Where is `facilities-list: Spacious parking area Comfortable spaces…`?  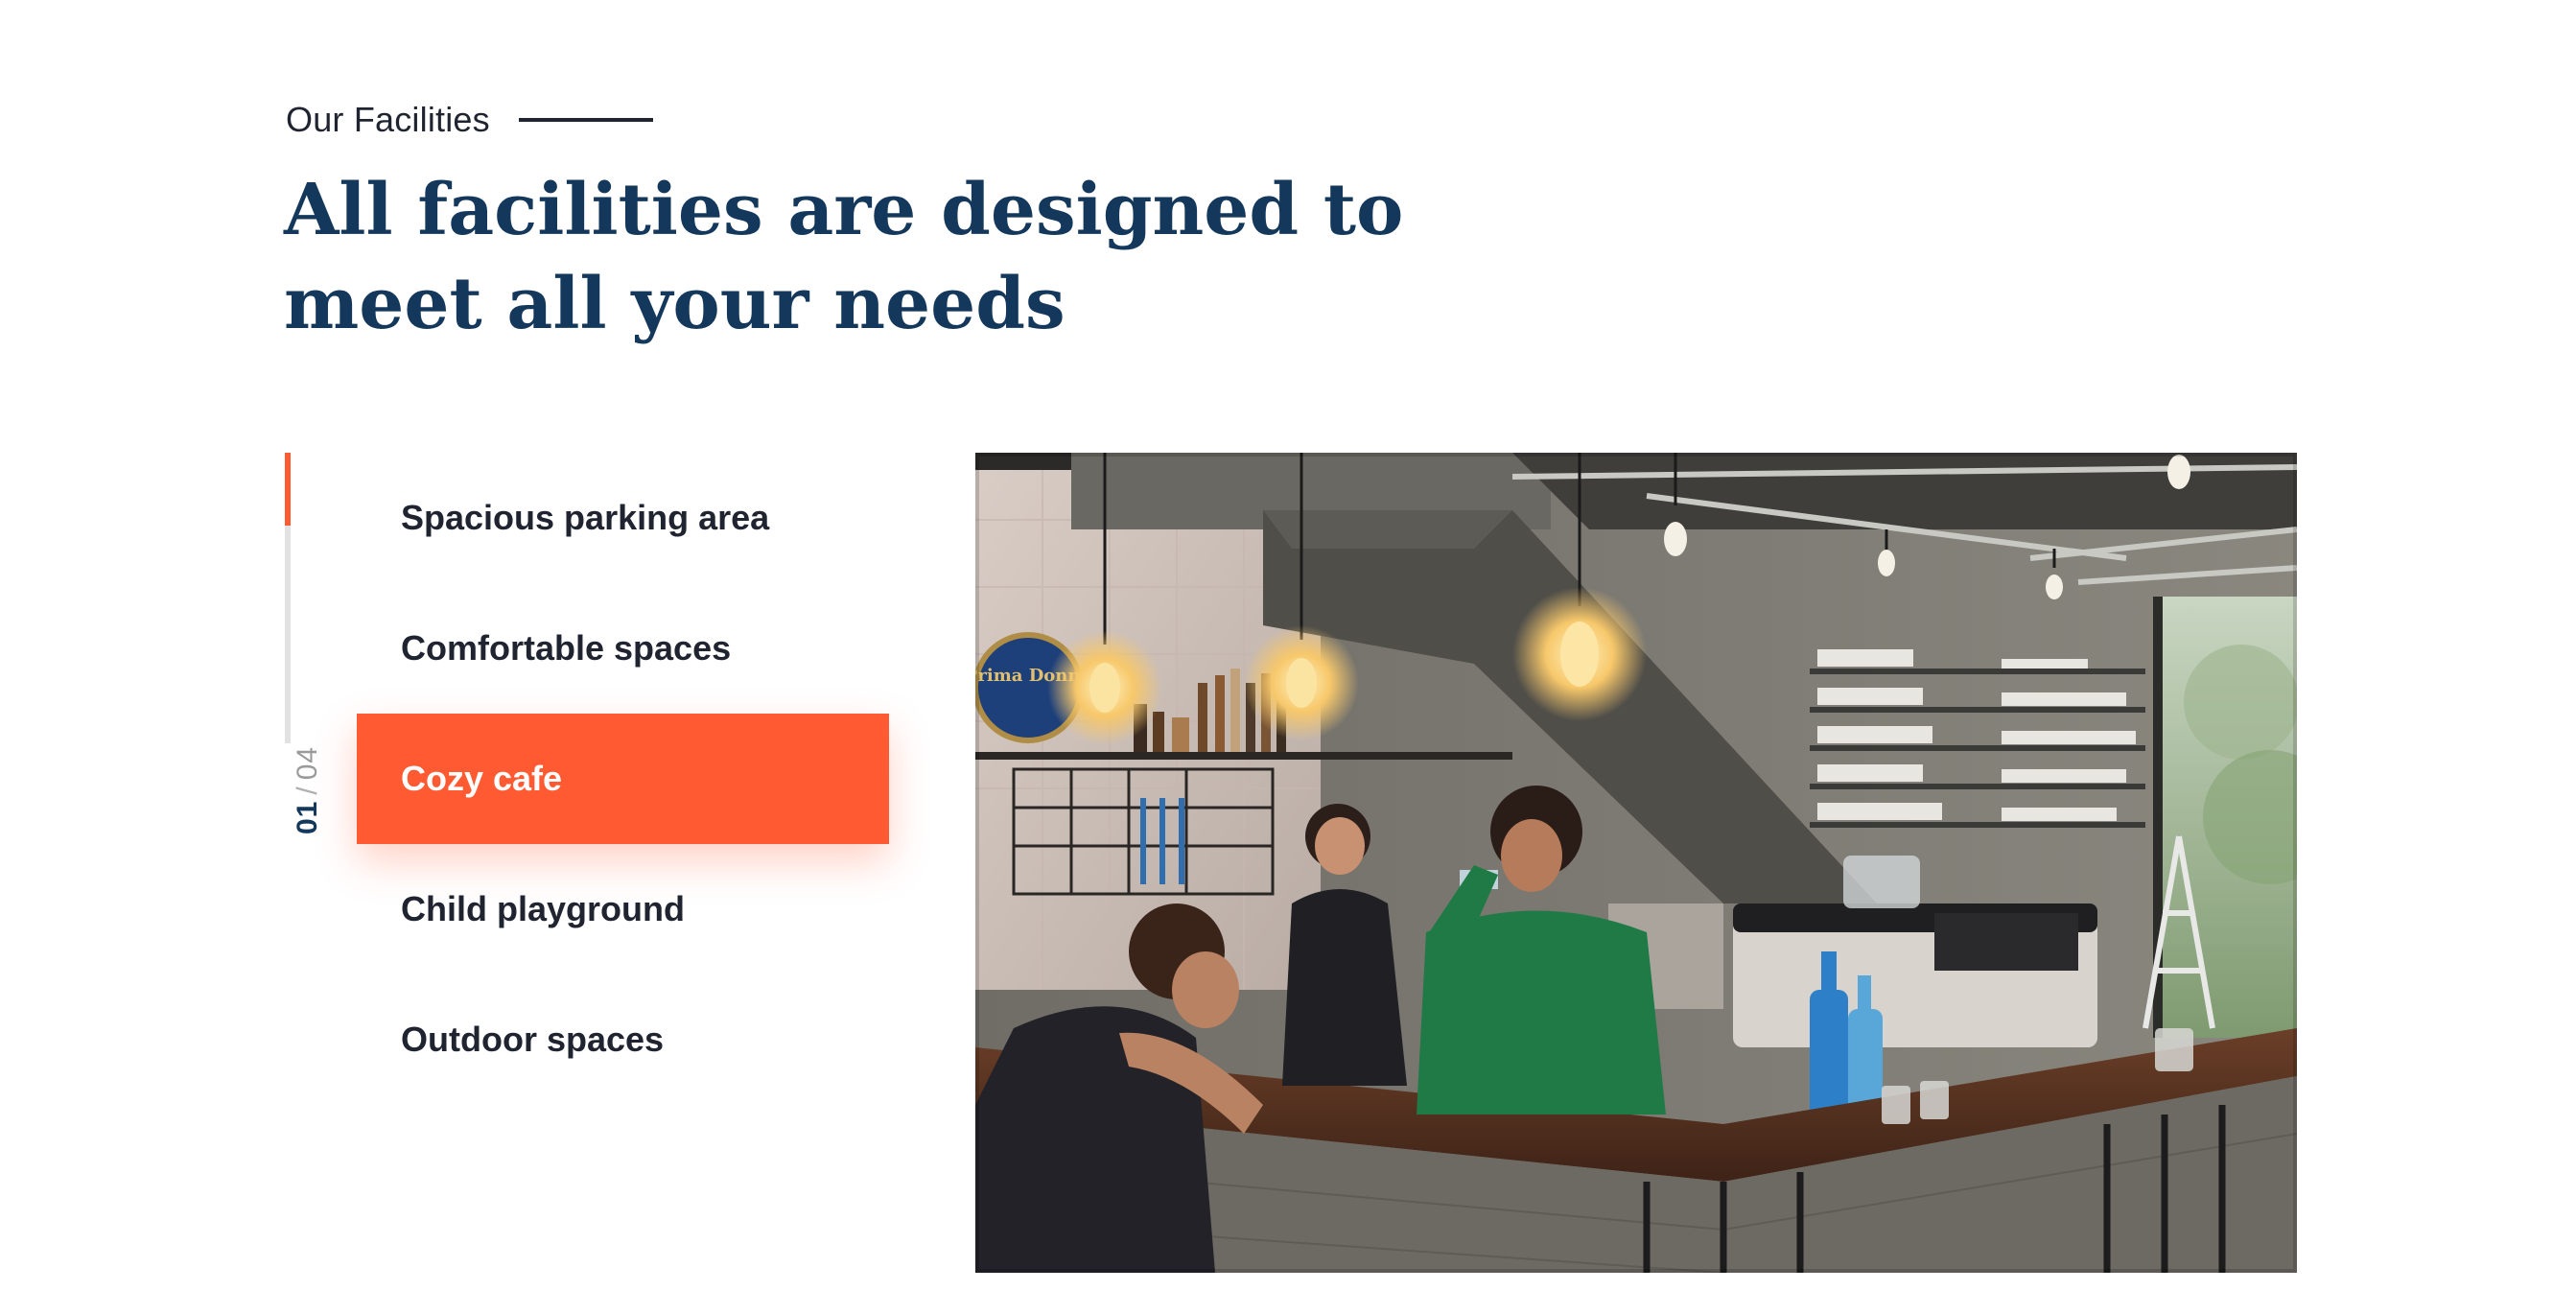 facilities-list: Spacious parking area Comfortable spaces… is located at coordinates (623, 779).